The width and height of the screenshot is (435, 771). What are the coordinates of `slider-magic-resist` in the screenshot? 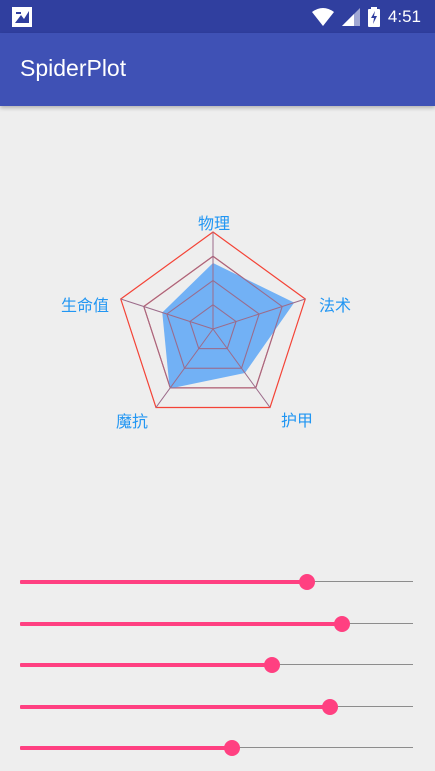 It's located at (216, 707).